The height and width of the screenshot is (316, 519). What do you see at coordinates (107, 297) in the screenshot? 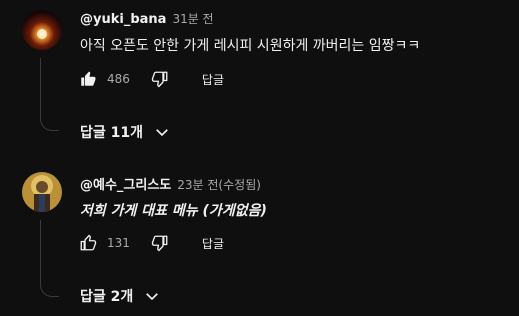
I see `replies-count-label: 답글 2개` at bounding box center [107, 297].